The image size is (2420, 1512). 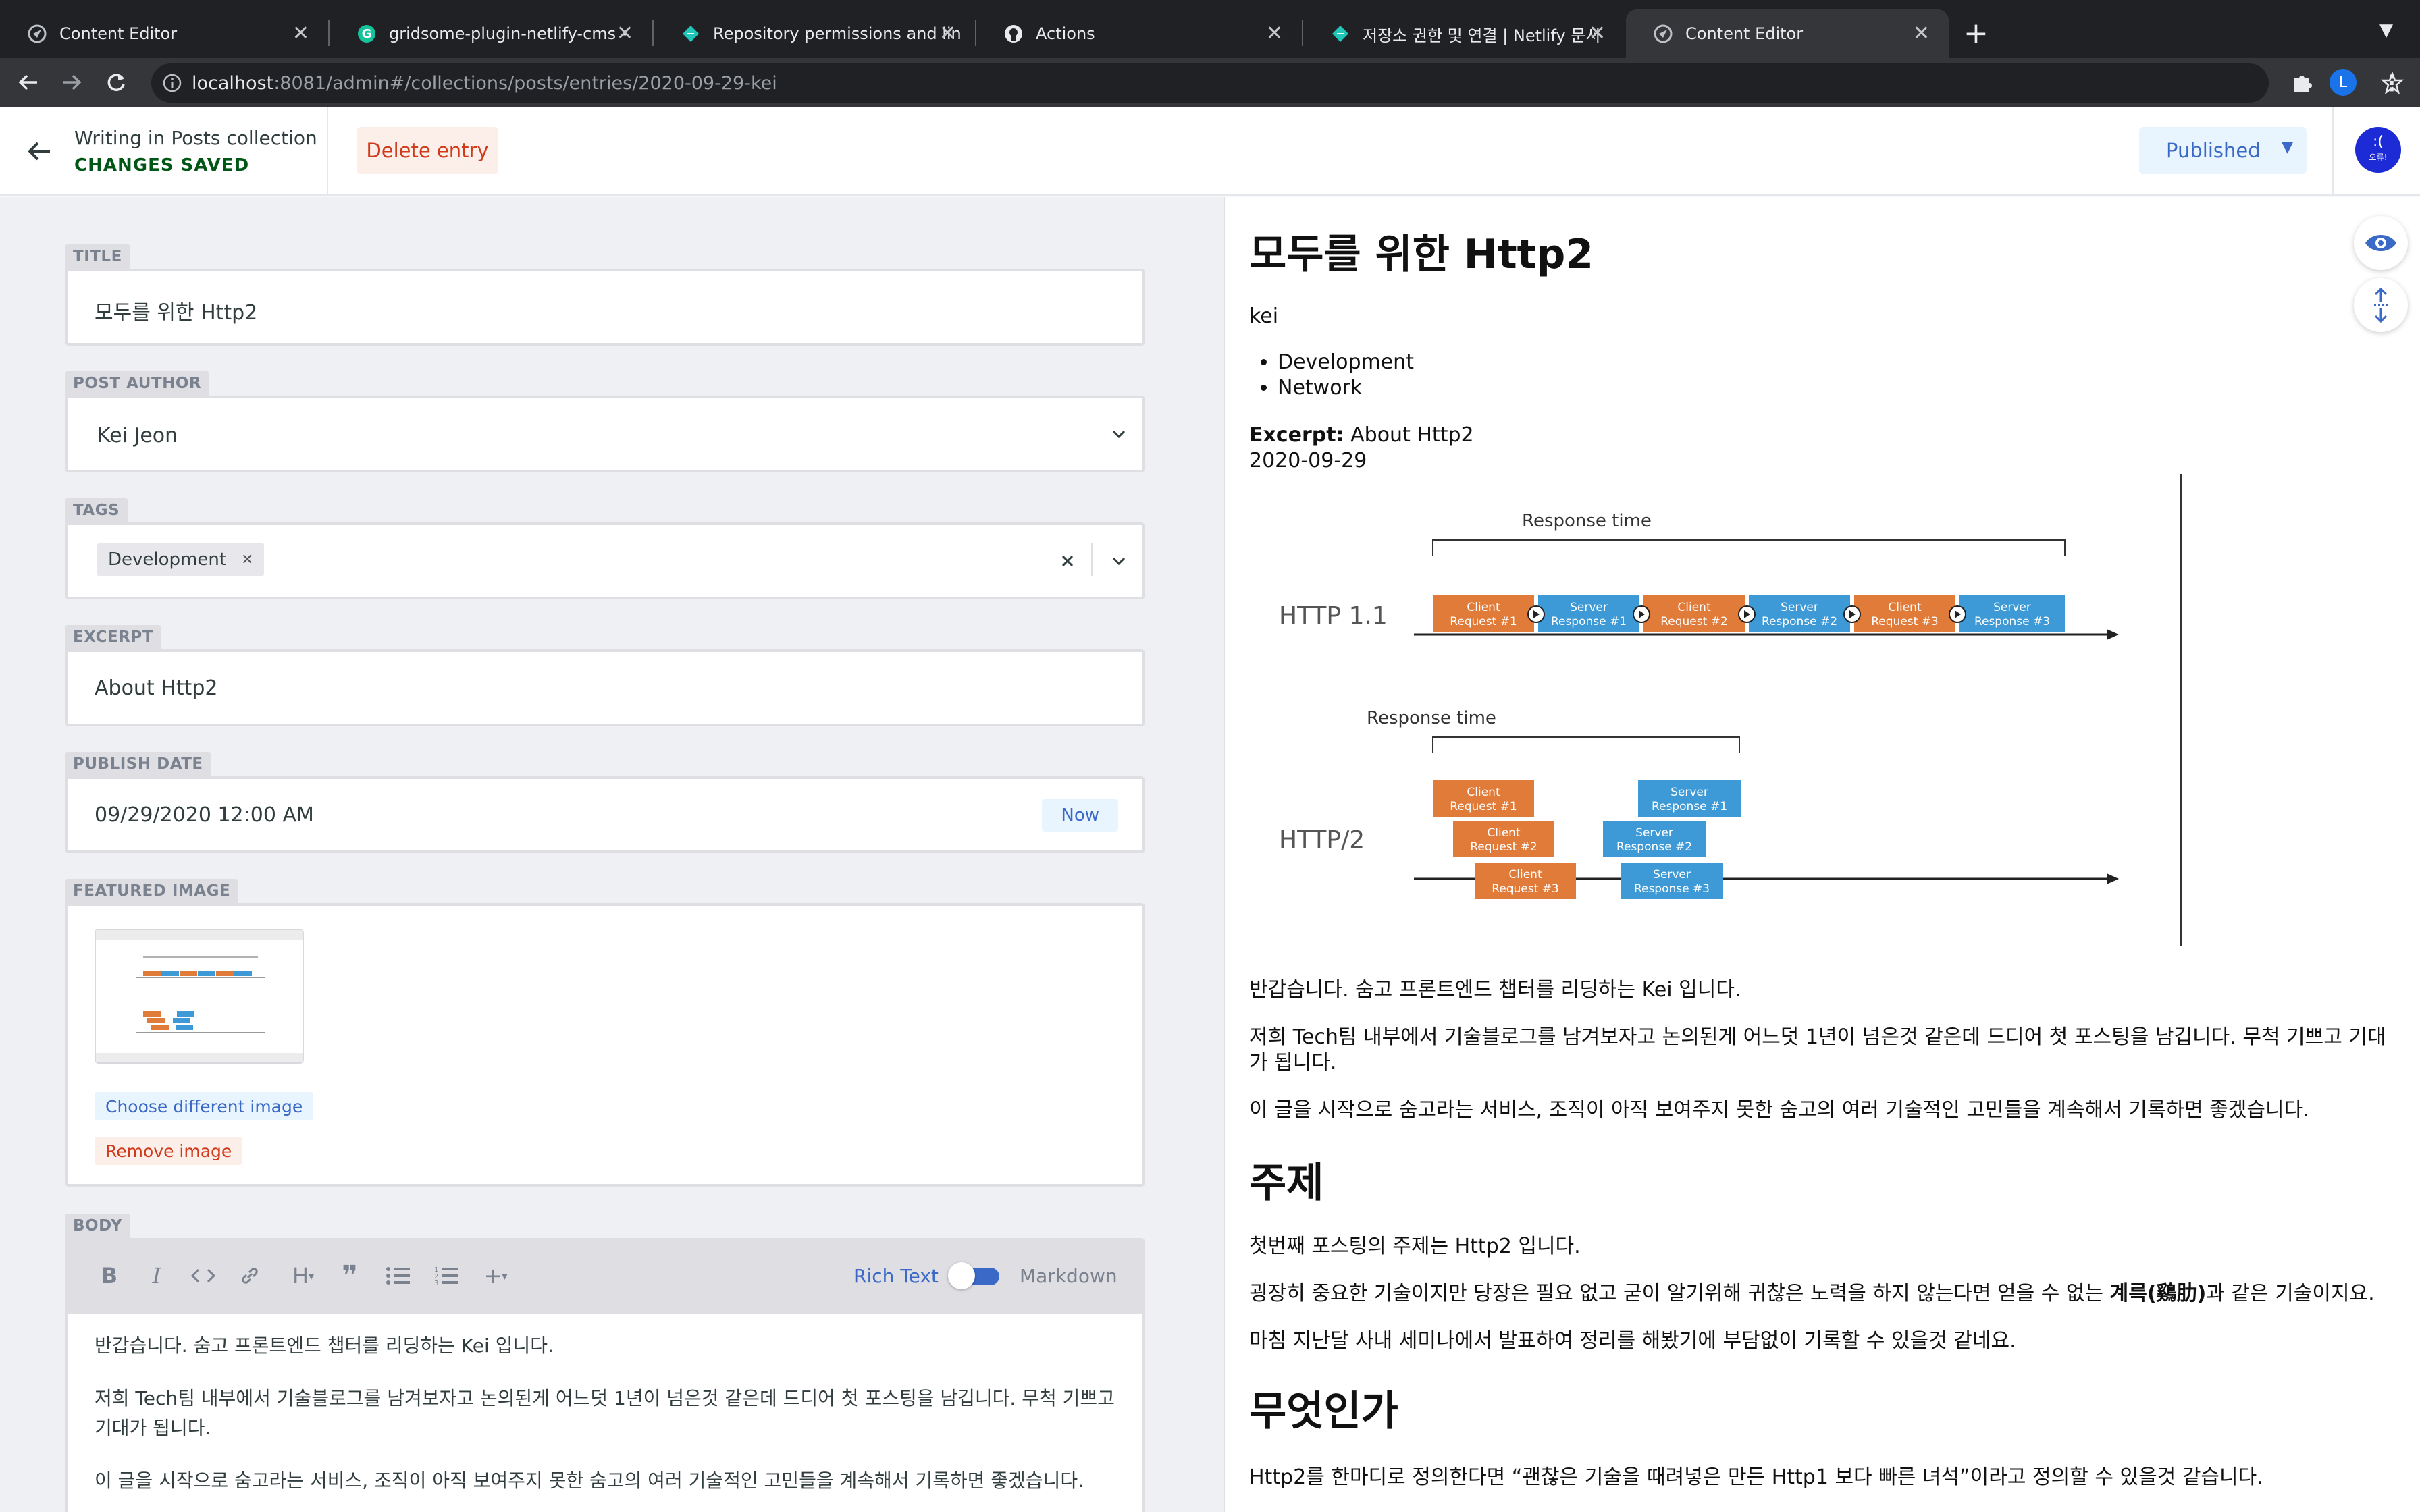 I want to click on back-arrow-icon, so click(x=28, y=82).